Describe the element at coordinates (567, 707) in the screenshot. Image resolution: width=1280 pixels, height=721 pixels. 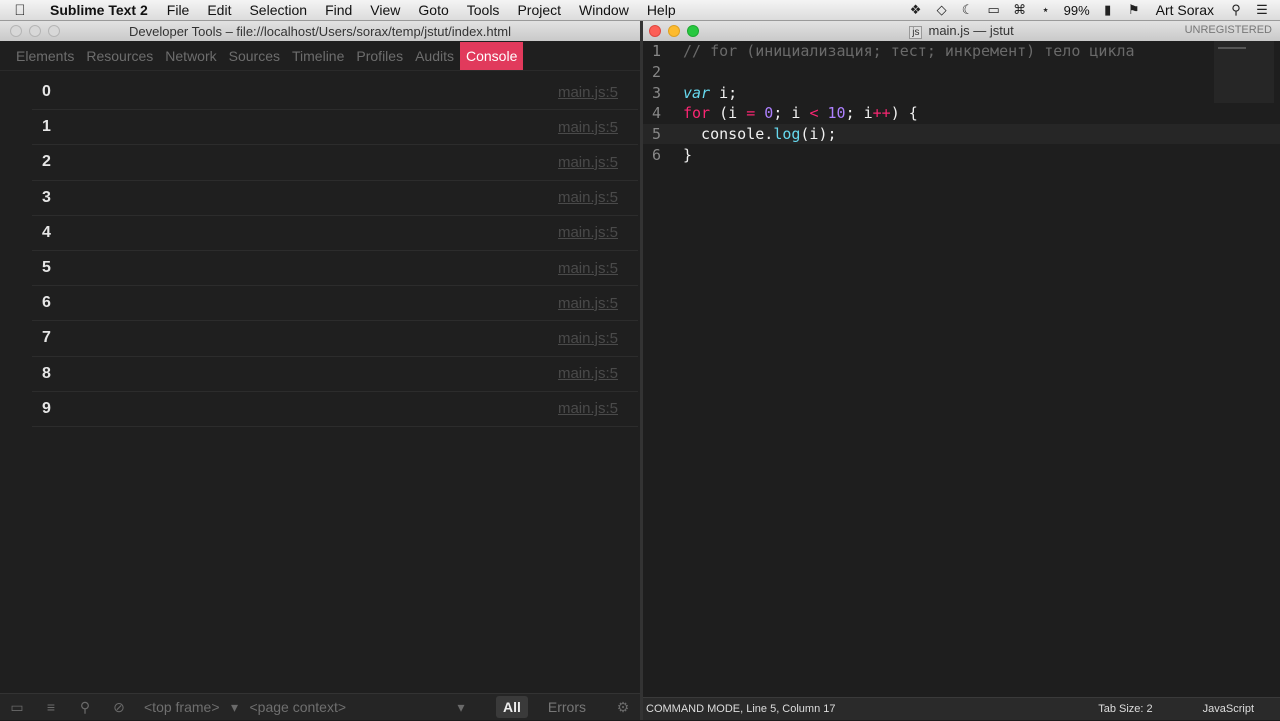
I see `filter-errors-button: Errors` at that location.